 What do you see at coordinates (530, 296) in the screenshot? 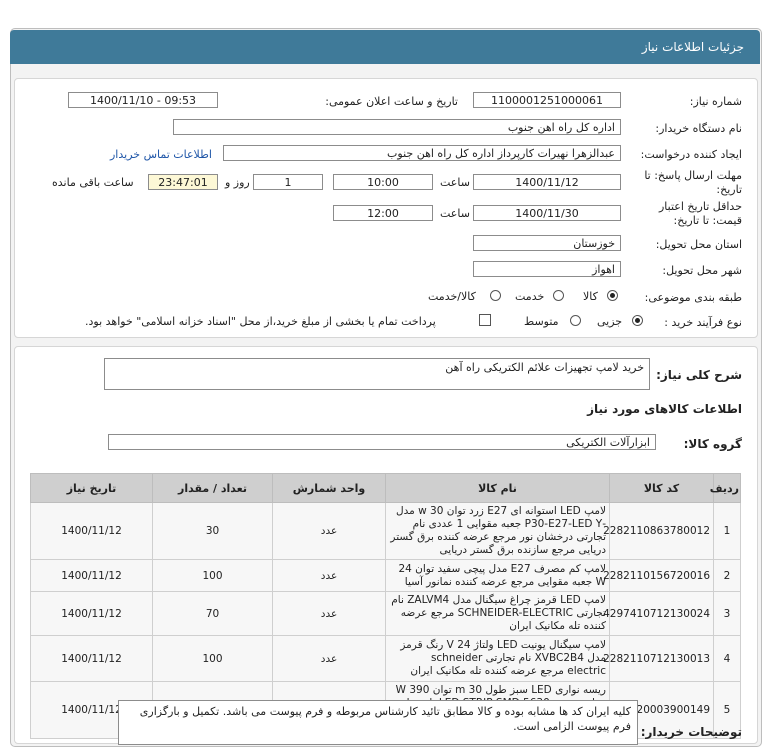
I see `category-service-label: خدمت` at bounding box center [530, 296].